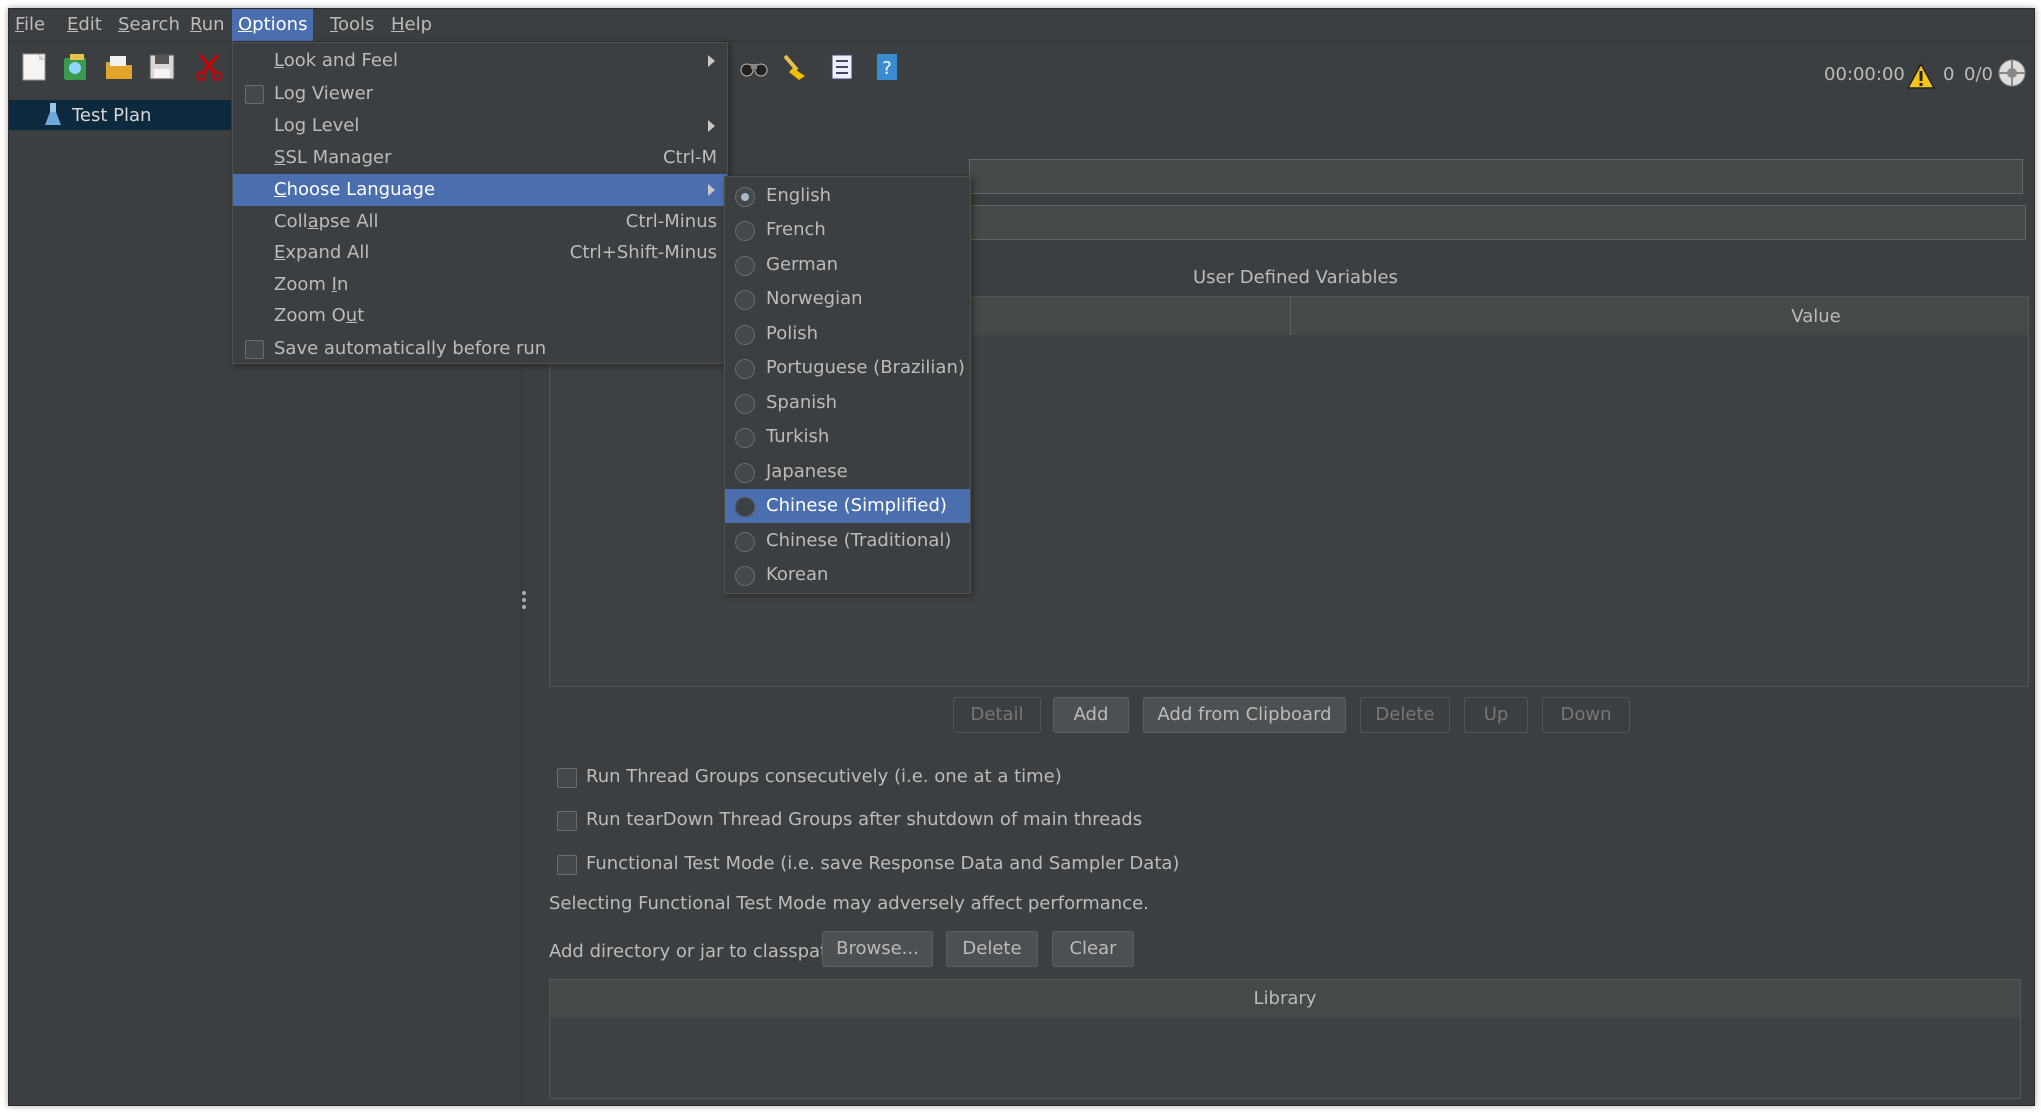  I want to click on menu-item-zoom-in: Zoom In, so click(480, 285).